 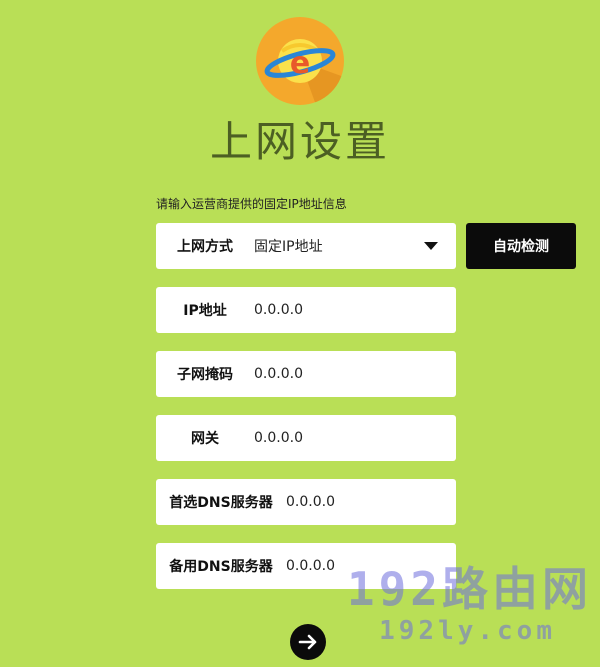 What do you see at coordinates (205, 311) in the screenshot?
I see `ip-address-label: IP地址` at bounding box center [205, 311].